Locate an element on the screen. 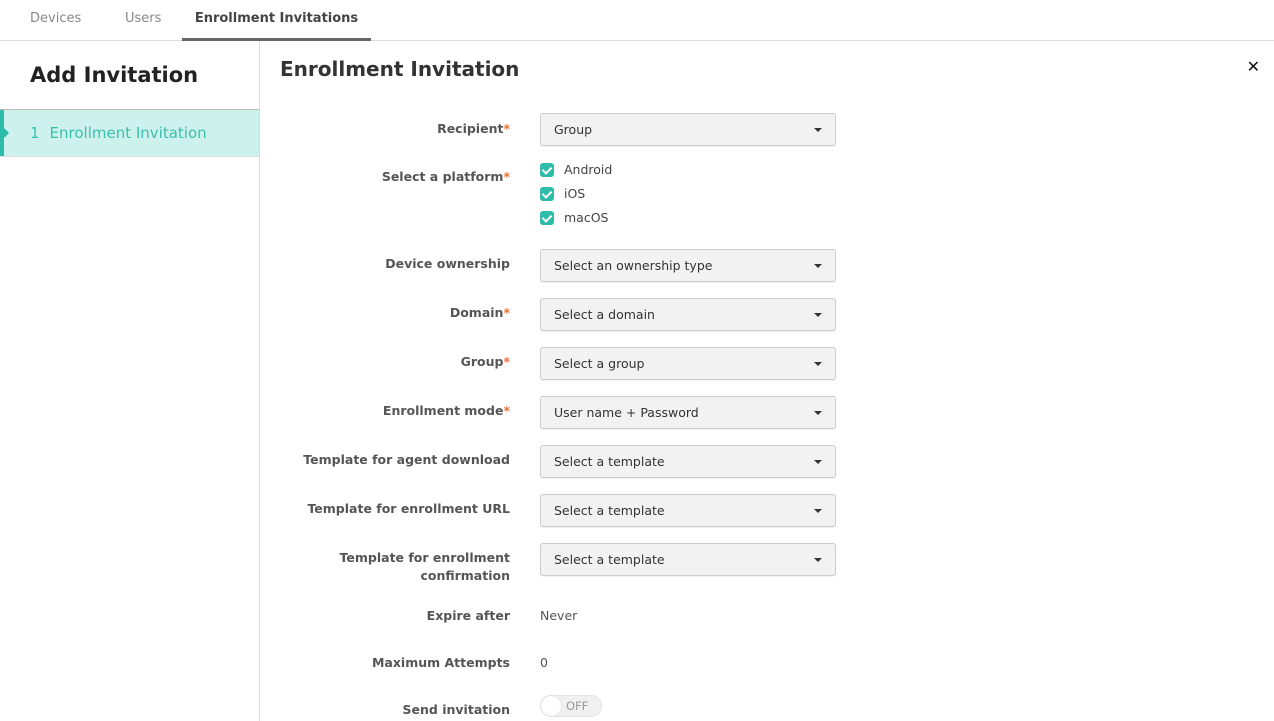  step-label: Enrollment Invitation is located at coordinates (128, 133).